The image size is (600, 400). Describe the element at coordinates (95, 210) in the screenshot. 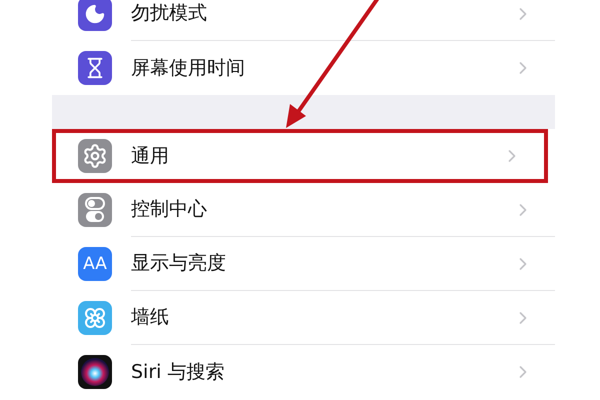

I see `toggles-icon` at that location.